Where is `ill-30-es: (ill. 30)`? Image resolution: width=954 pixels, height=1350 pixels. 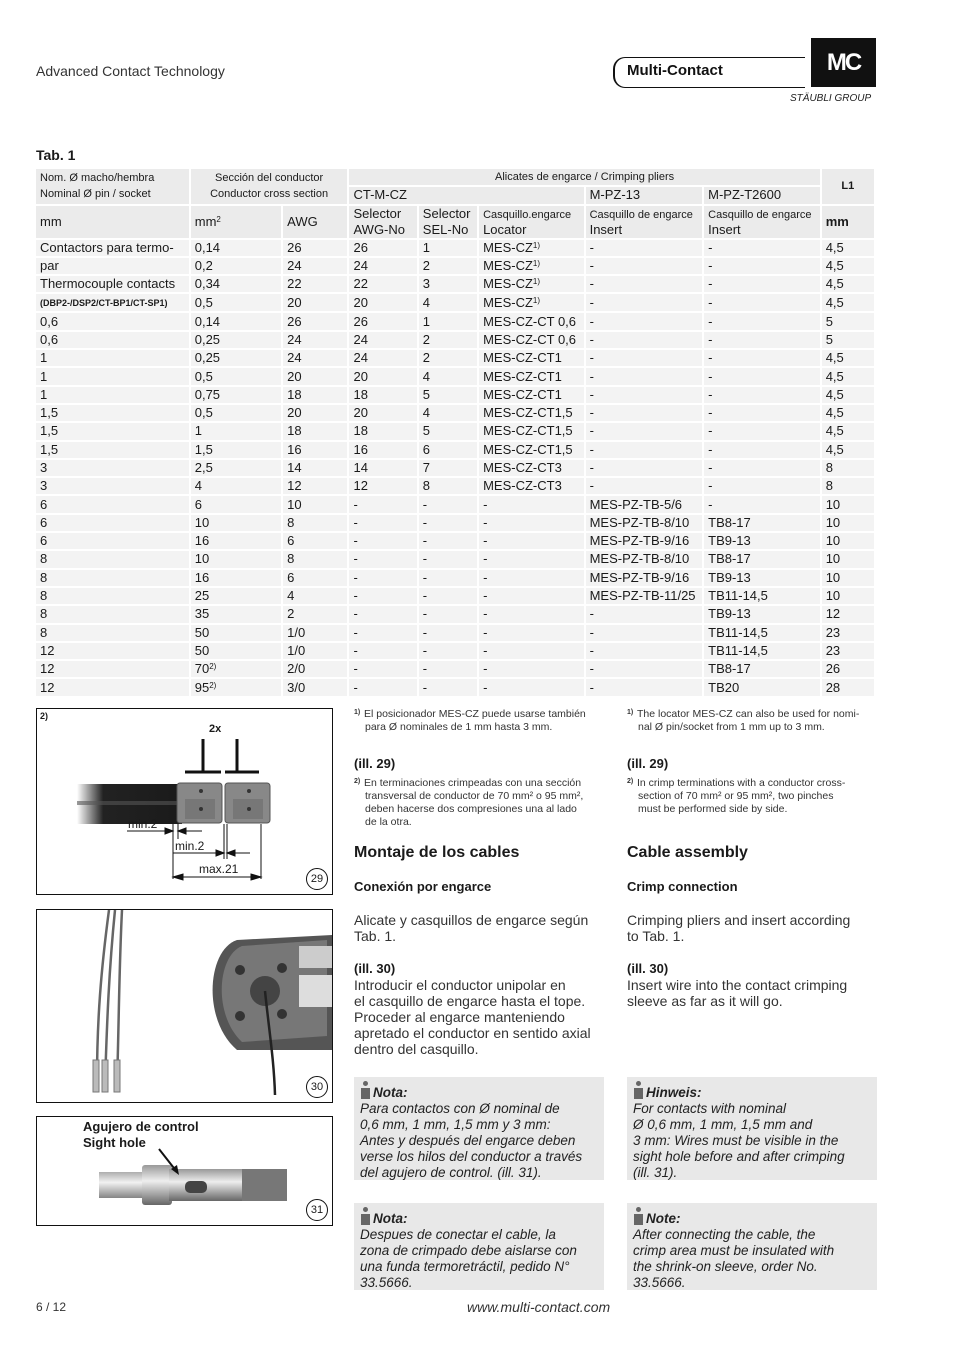
ill-30-es: (ill. 30) is located at coordinates (375, 968).